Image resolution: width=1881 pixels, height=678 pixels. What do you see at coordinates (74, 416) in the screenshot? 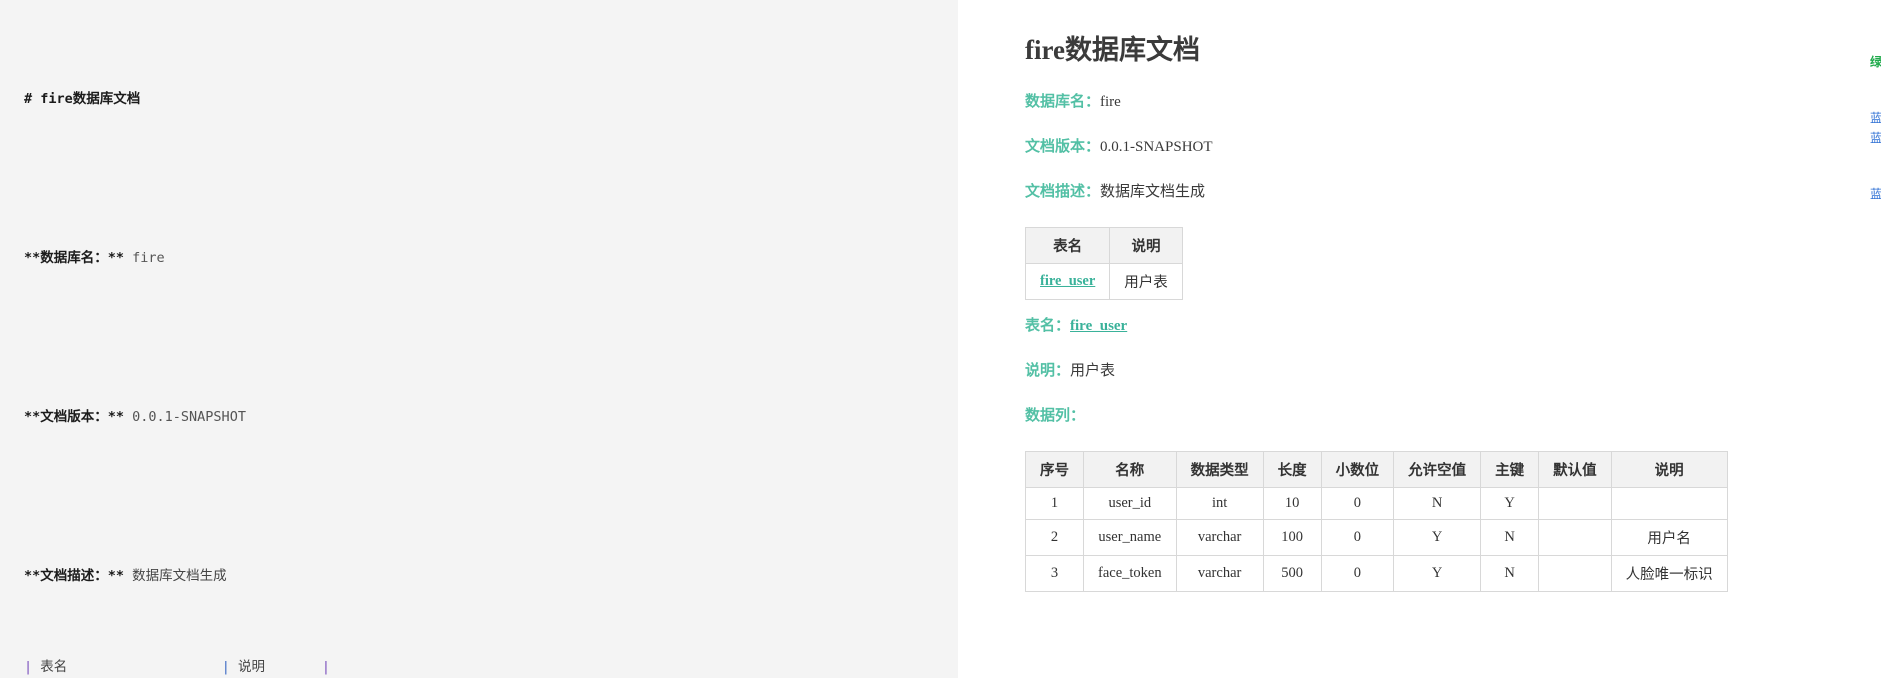
I see `md-bold-marker: **文档版本：**` at bounding box center [74, 416].